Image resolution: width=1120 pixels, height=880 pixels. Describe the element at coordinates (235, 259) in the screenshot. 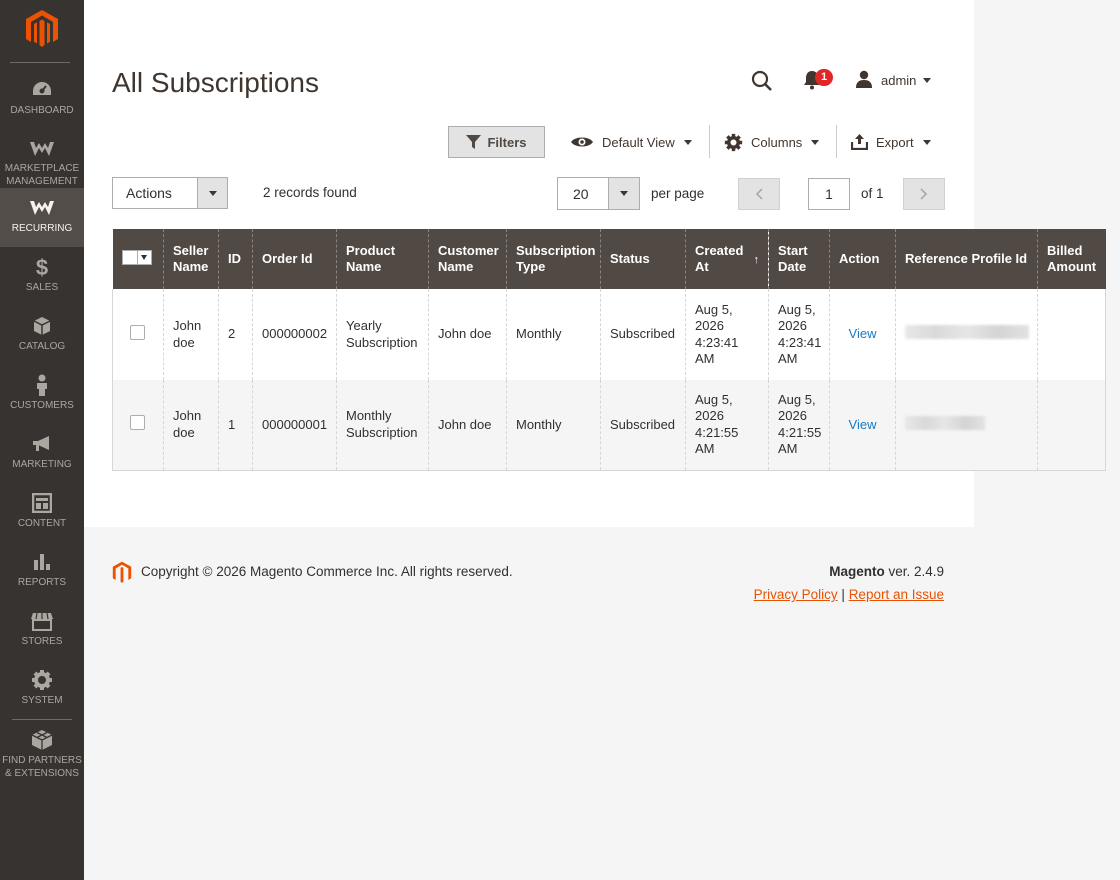

I see `column-header-id: ID` at that location.